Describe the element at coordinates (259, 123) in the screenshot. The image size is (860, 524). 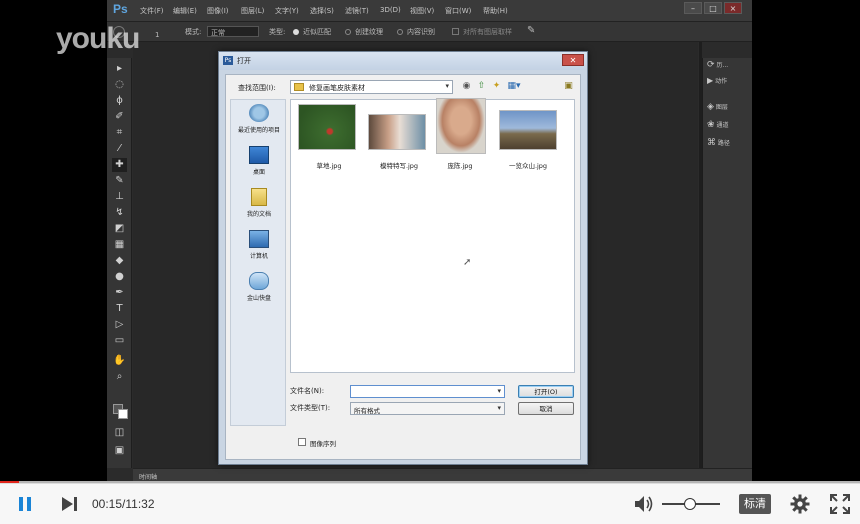
I see `place-recent: 最近使用的项目` at that location.